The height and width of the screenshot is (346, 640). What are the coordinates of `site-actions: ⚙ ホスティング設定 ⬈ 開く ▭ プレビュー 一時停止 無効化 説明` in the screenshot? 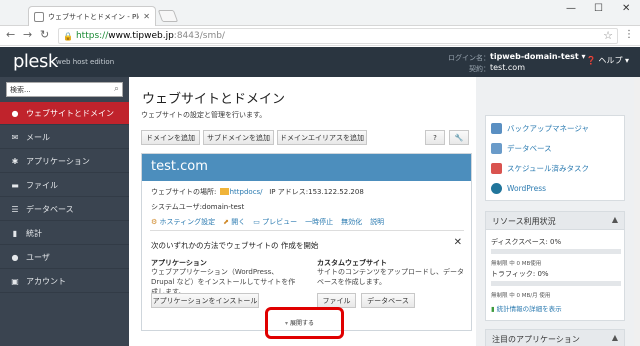 It's located at (267, 222).